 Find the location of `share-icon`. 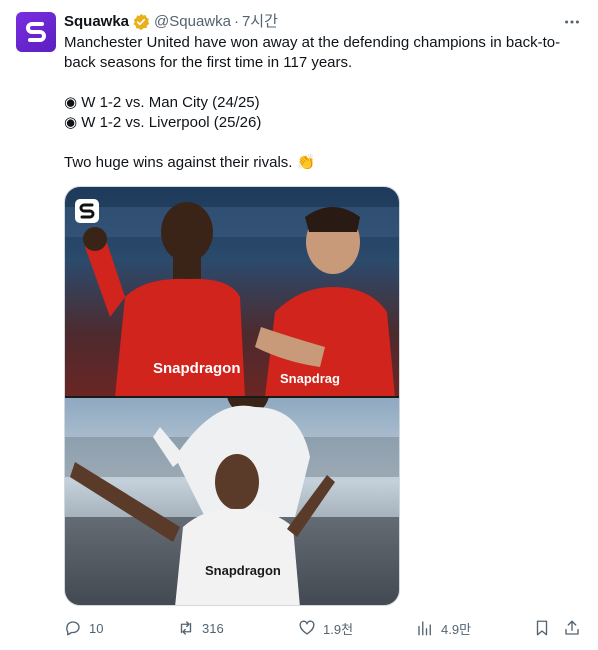

share-icon is located at coordinates (572, 627).